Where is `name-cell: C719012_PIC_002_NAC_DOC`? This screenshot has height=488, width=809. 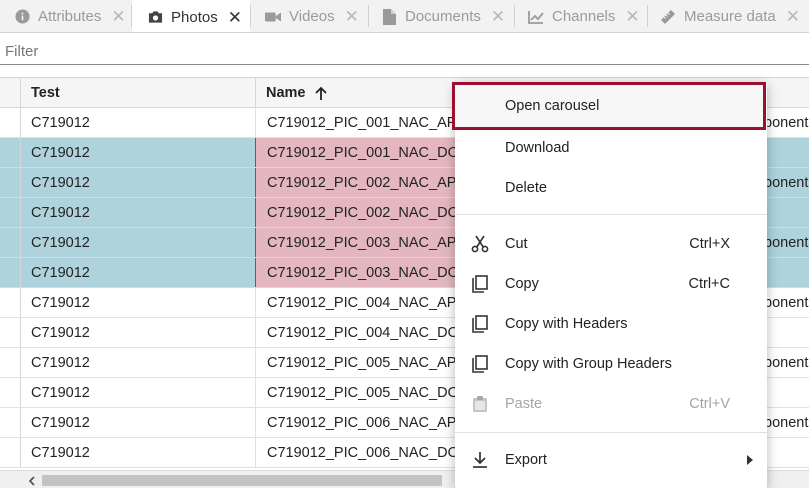 name-cell: C719012_PIC_002_NAC_DOC is located at coordinates (370, 212).